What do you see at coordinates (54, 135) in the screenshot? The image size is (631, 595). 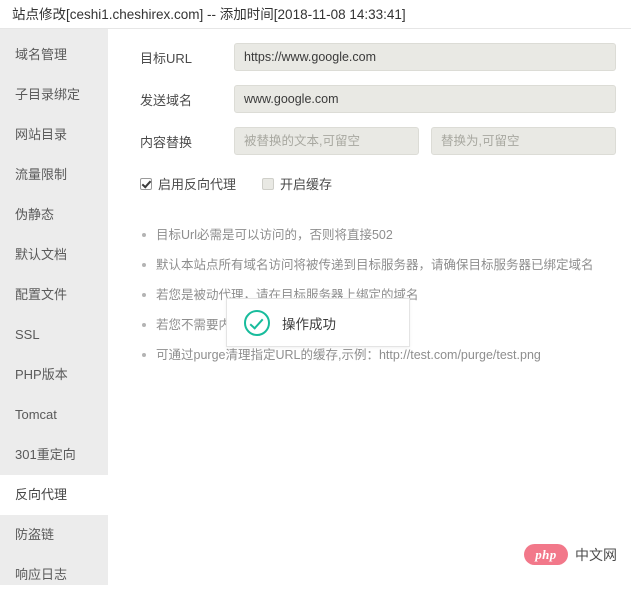 I see `sidebar-item-2: 网站目录` at bounding box center [54, 135].